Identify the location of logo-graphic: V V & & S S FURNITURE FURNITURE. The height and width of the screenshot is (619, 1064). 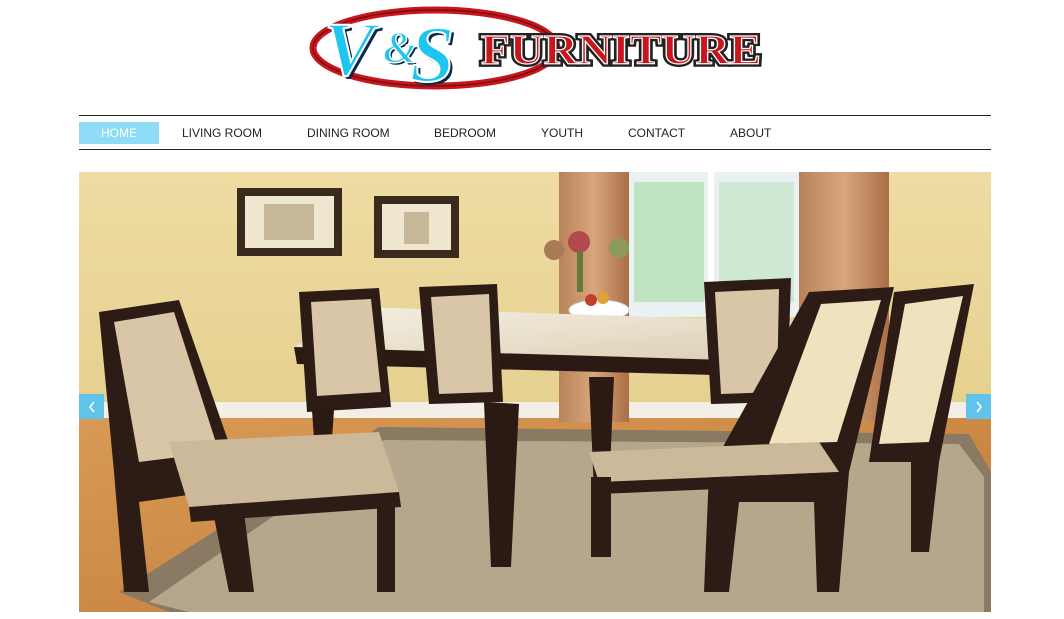
(536, 50).